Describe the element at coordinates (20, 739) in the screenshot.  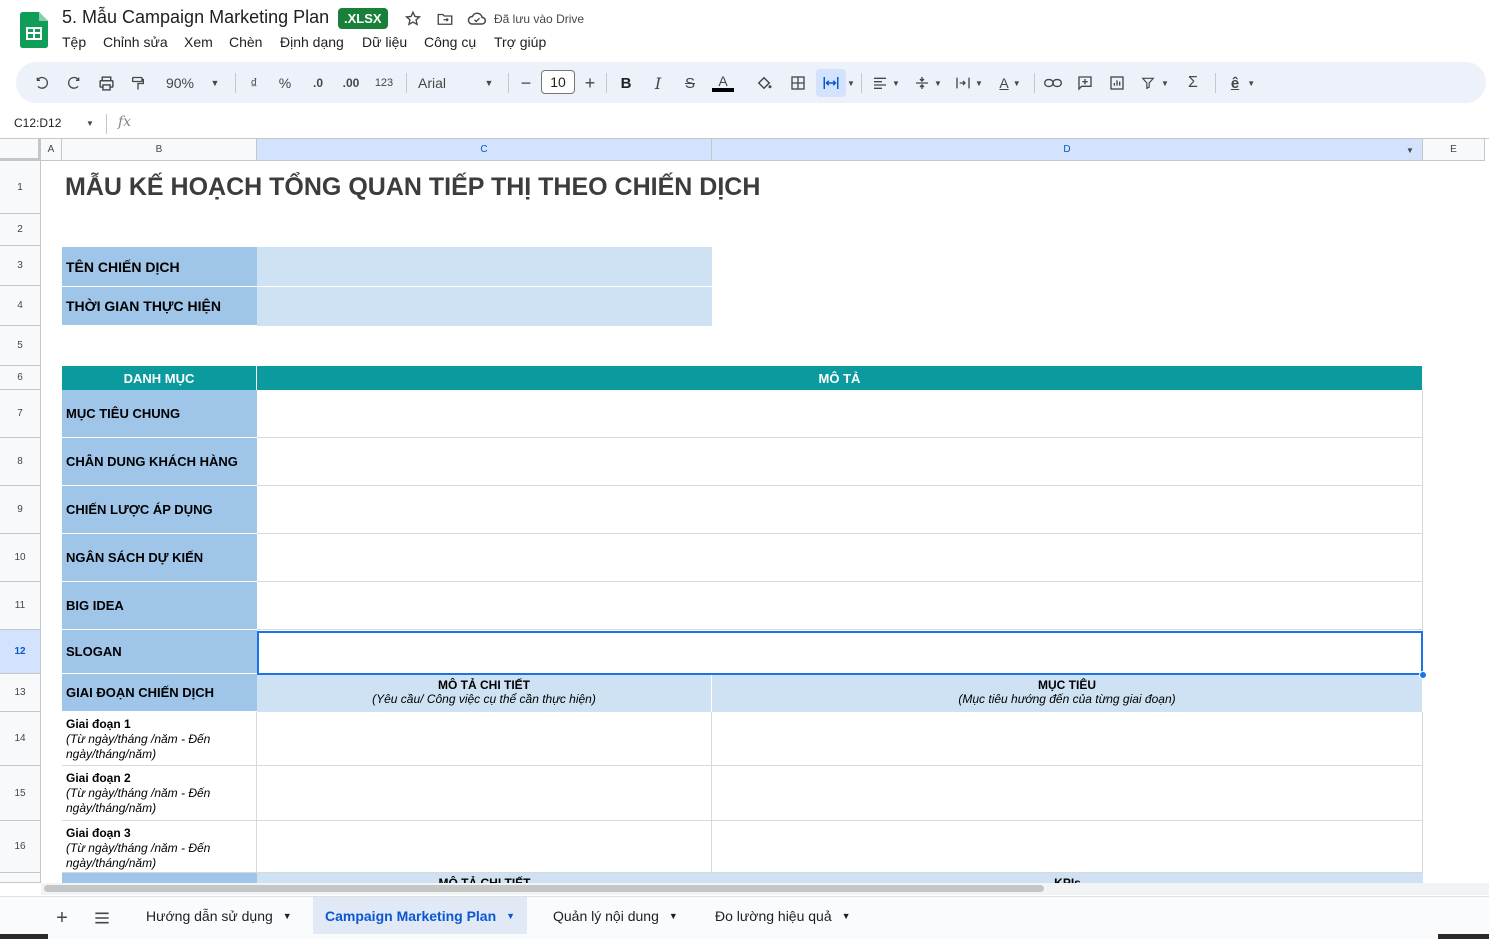
I see `row-header-14: 14` at that location.